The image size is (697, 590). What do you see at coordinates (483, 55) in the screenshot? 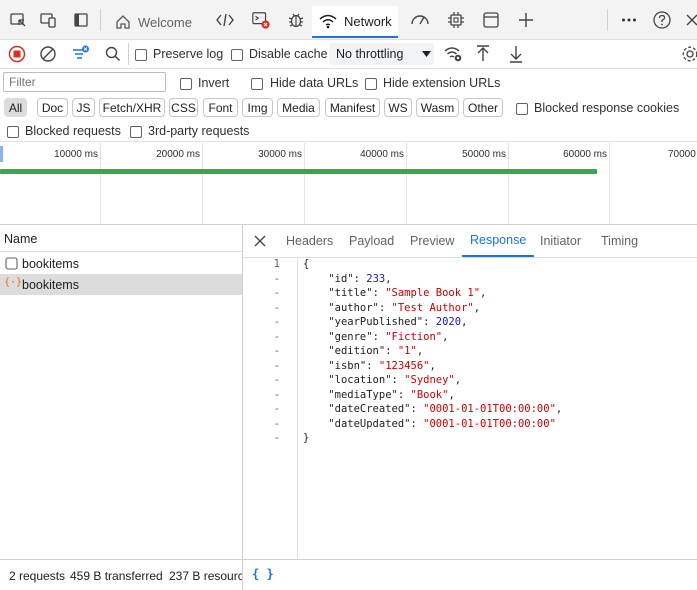
I see `import-har-icon` at bounding box center [483, 55].